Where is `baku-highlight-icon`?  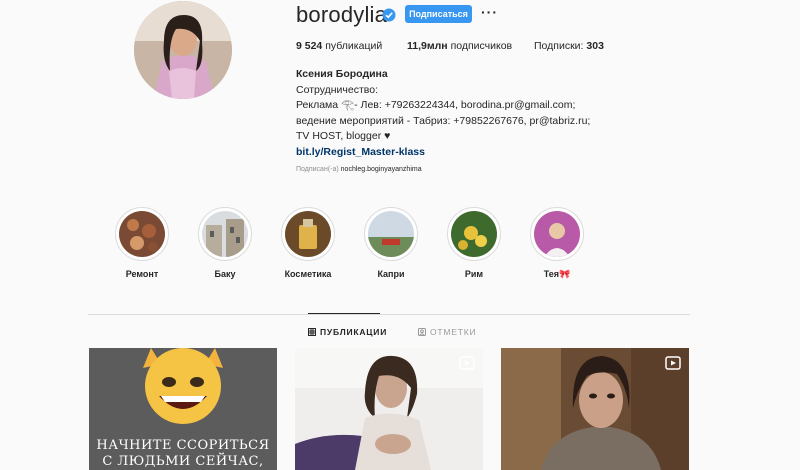 baku-highlight-icon is located at coordinates (225, 234).